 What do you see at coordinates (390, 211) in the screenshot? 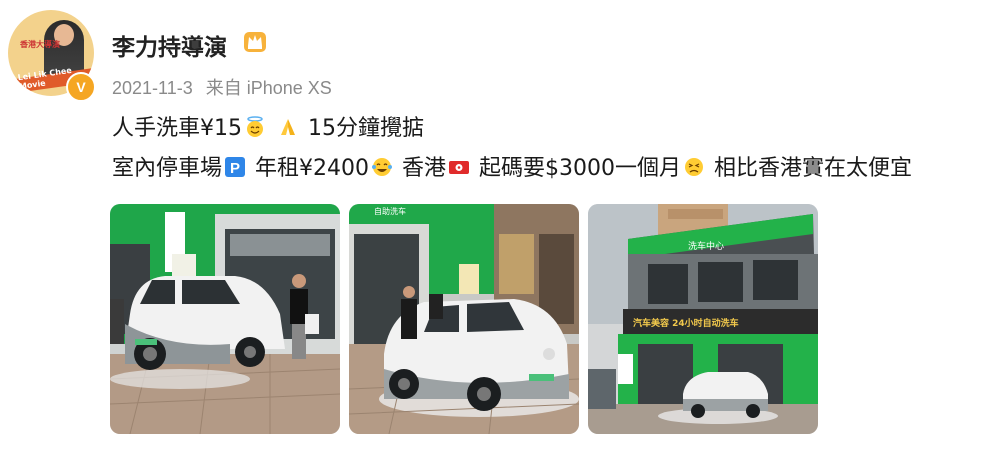
I see `photo2-sign-text: 自助洗车` at bounding box center [390, 211].